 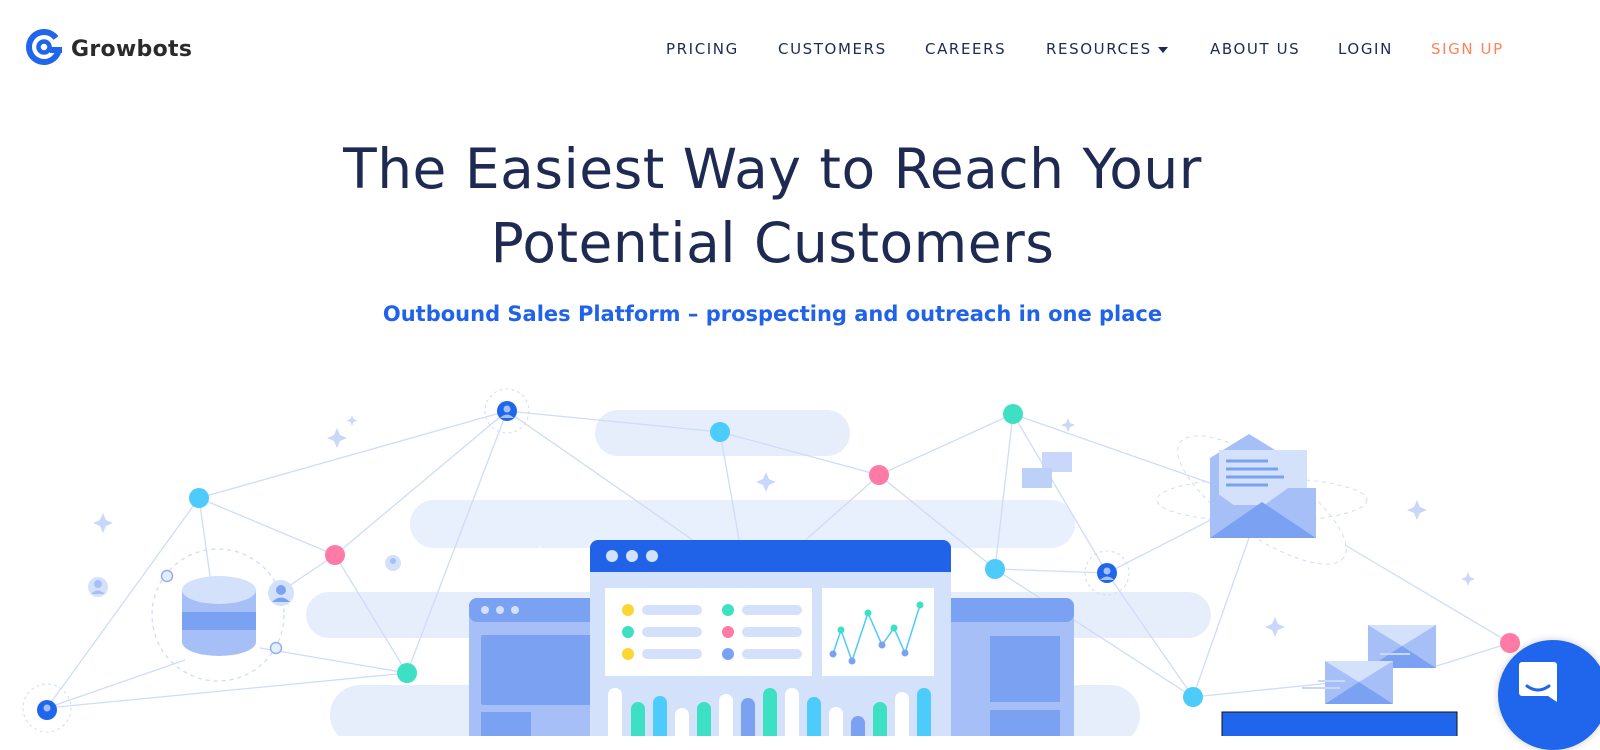 I want to click on nav-about-us: ABOUT US, so click(x=1255, y=49).